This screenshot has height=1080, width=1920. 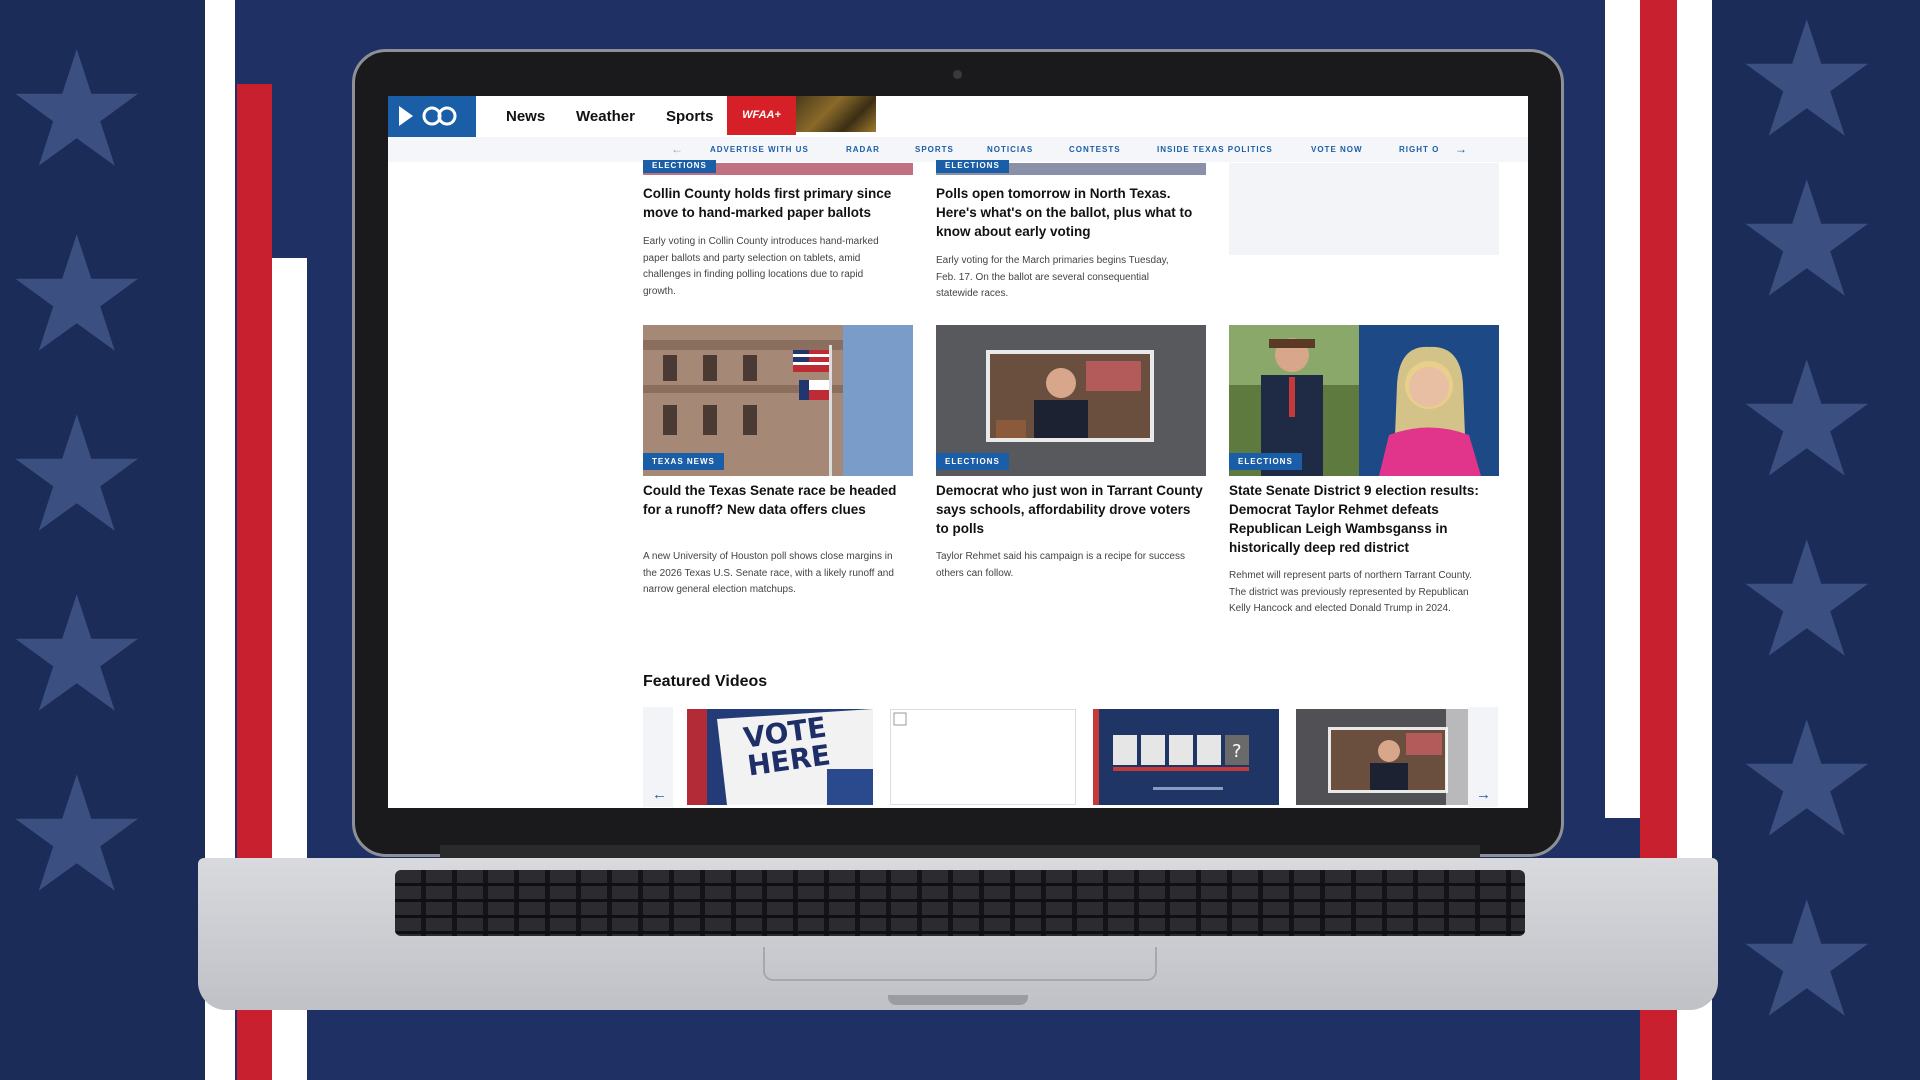 I want to click on play-icon, so click(x=428, y=116).